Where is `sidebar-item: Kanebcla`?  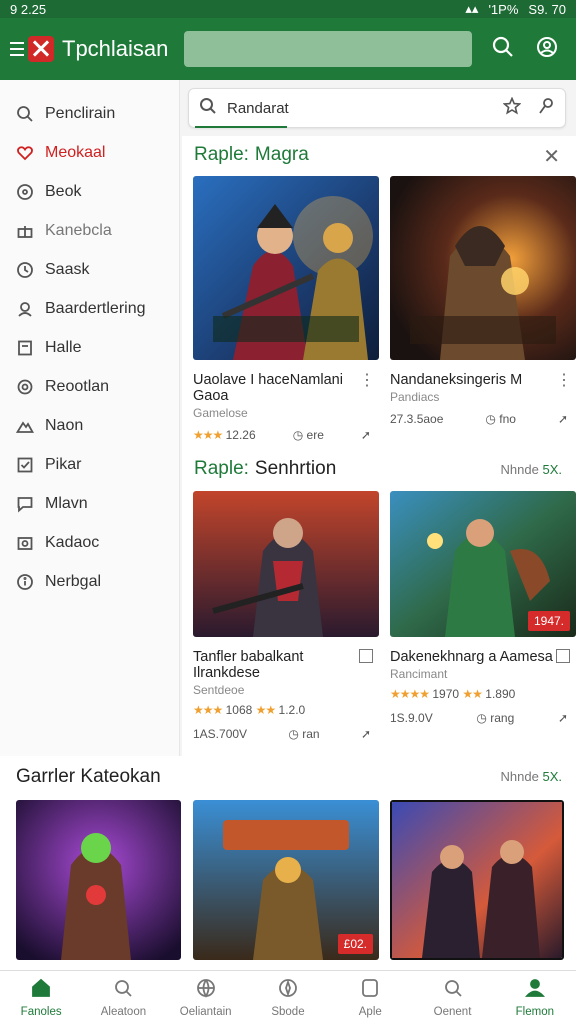
sidebar-item: Kanebcla is located at coordinates (89, 230).